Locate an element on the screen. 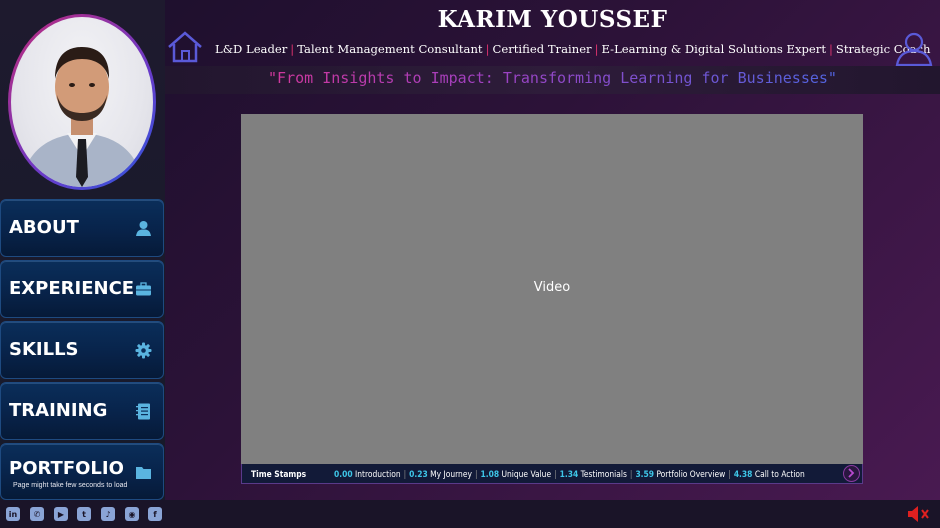 The image size is (940, 528). nav-label: TRAINING is located at coordinates (58, 410).